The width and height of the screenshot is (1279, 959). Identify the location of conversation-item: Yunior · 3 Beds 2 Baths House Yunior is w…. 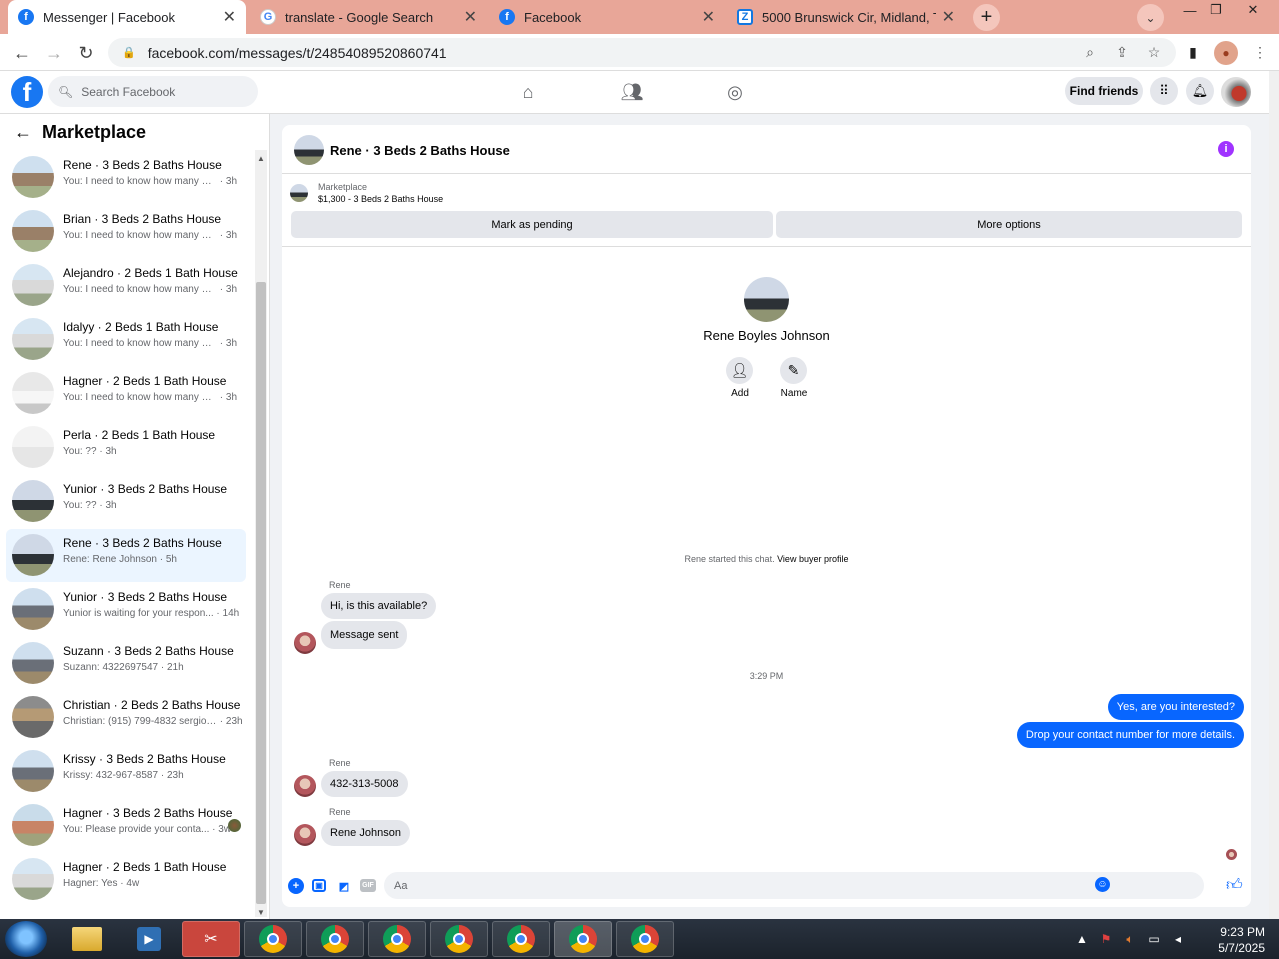
(126, 609).